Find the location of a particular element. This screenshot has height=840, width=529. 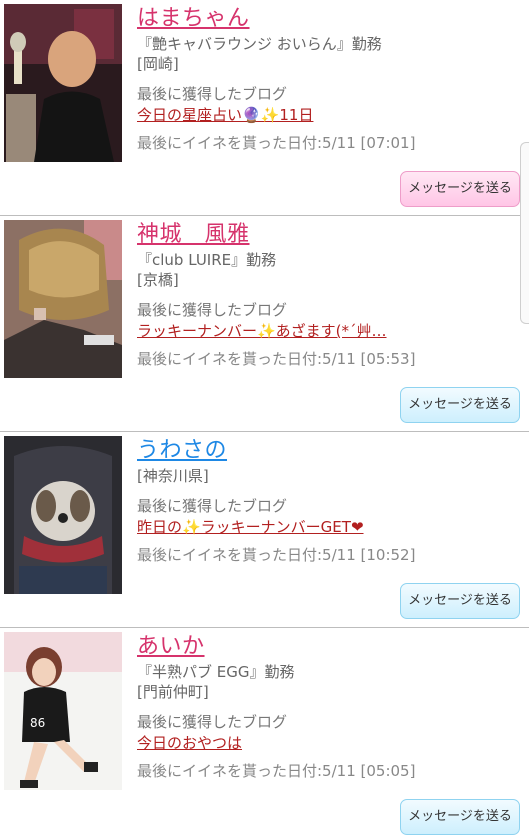

user-name-link: はまちゃん is located at coordinates (193, 19).